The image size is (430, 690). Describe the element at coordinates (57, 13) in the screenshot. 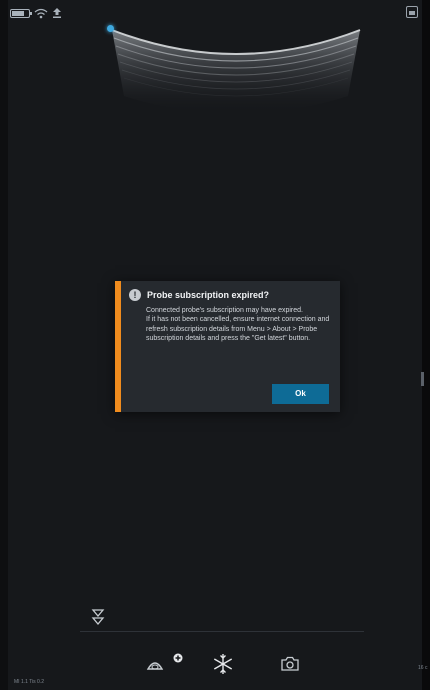

I see `upload-icon` at that location.